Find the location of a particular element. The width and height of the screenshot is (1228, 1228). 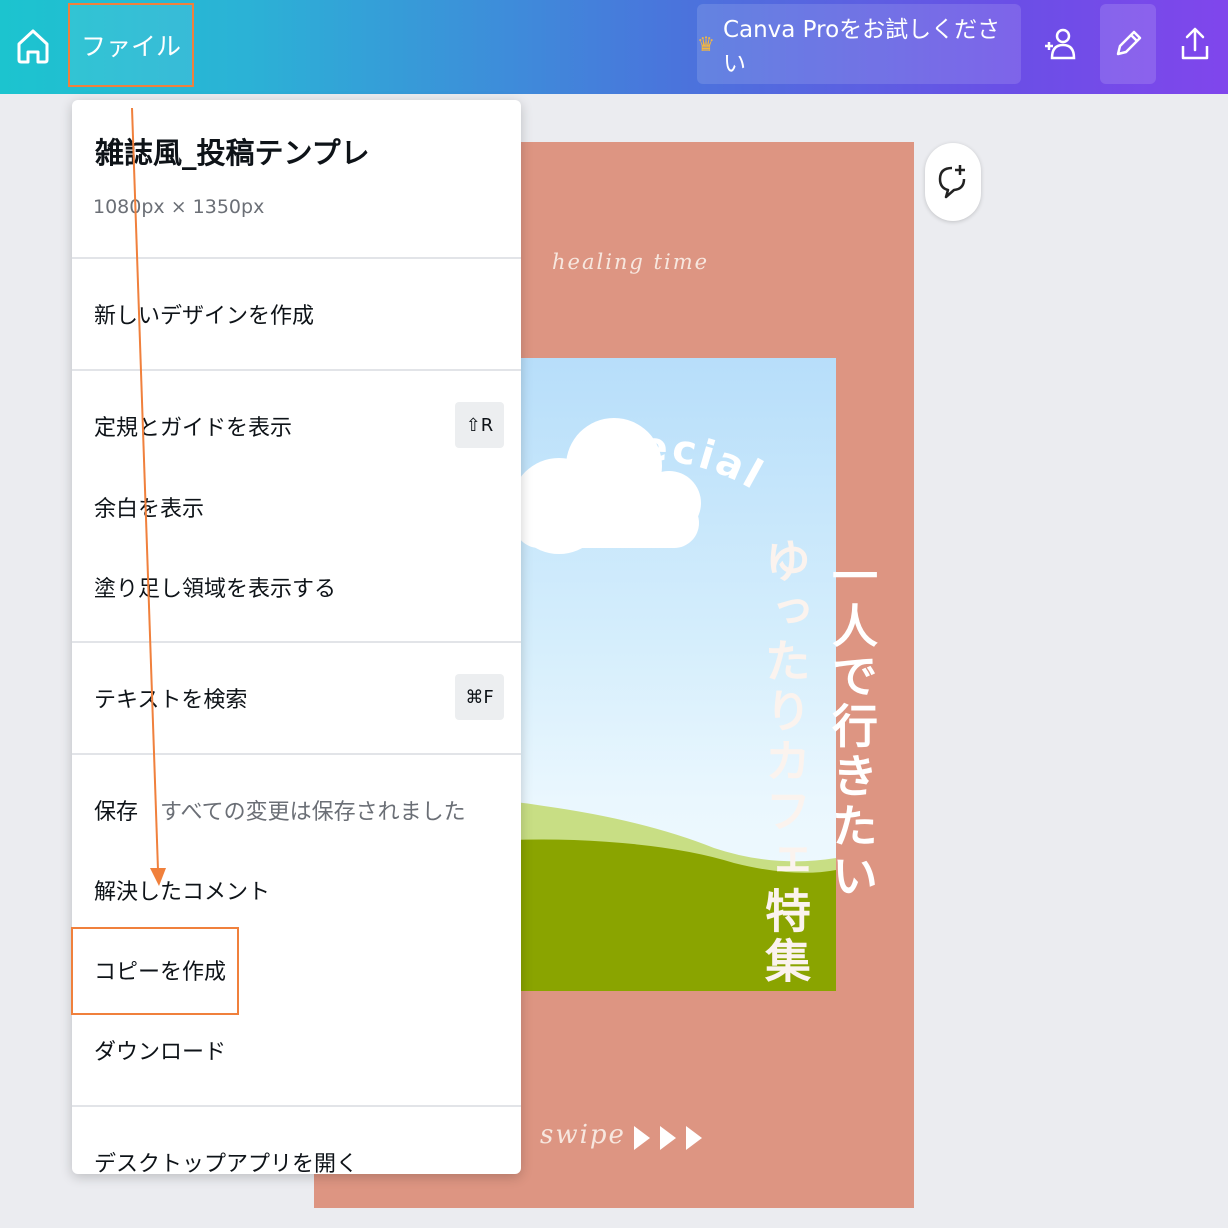

save-status: すべての変更は保存されました is located at coordinates (313, 812).